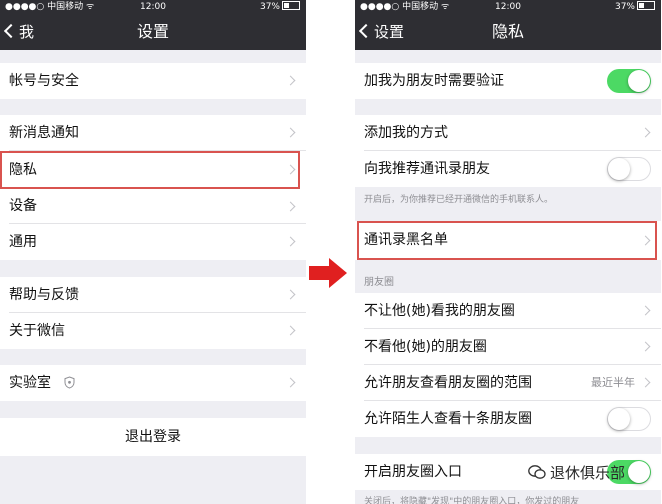 This screenshot has width=662, height=504. What do you see at coordinates (150, 170) in the screenshot?
I see `privacy-highlight-box` at bounding box center [150, 170].